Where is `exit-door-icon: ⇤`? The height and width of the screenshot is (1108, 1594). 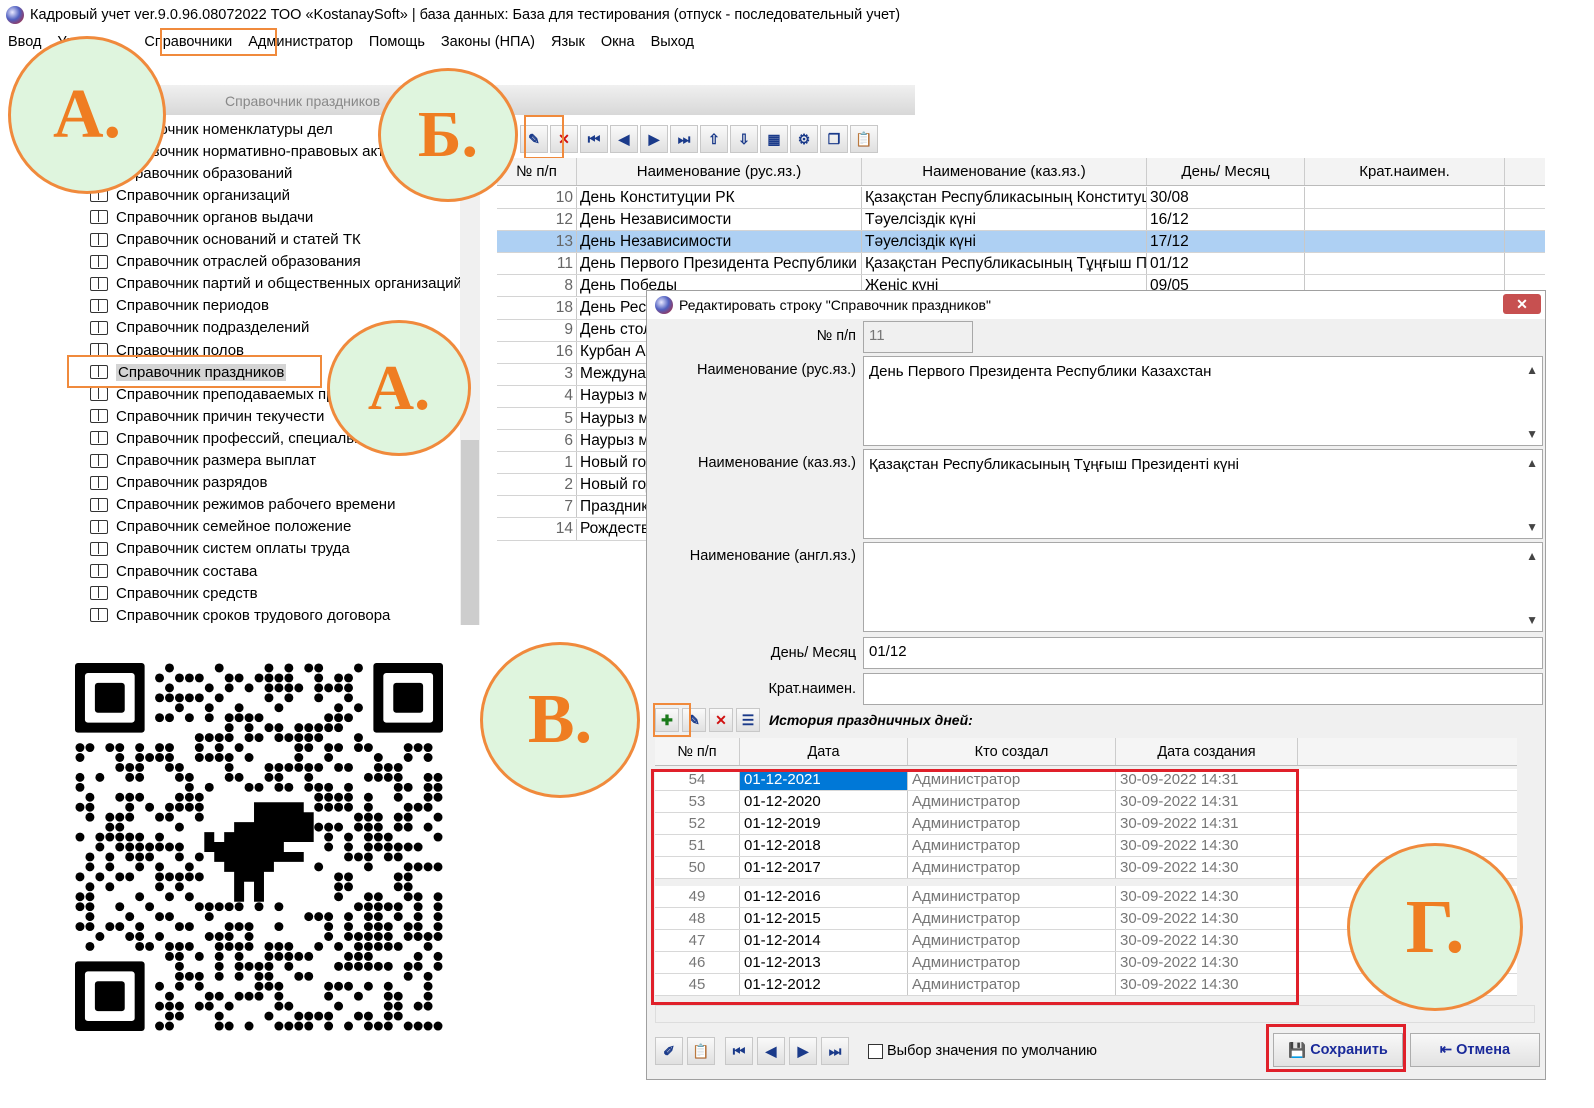 exit-door-icon: ⇤ is located at coordinates (1446, 1050).